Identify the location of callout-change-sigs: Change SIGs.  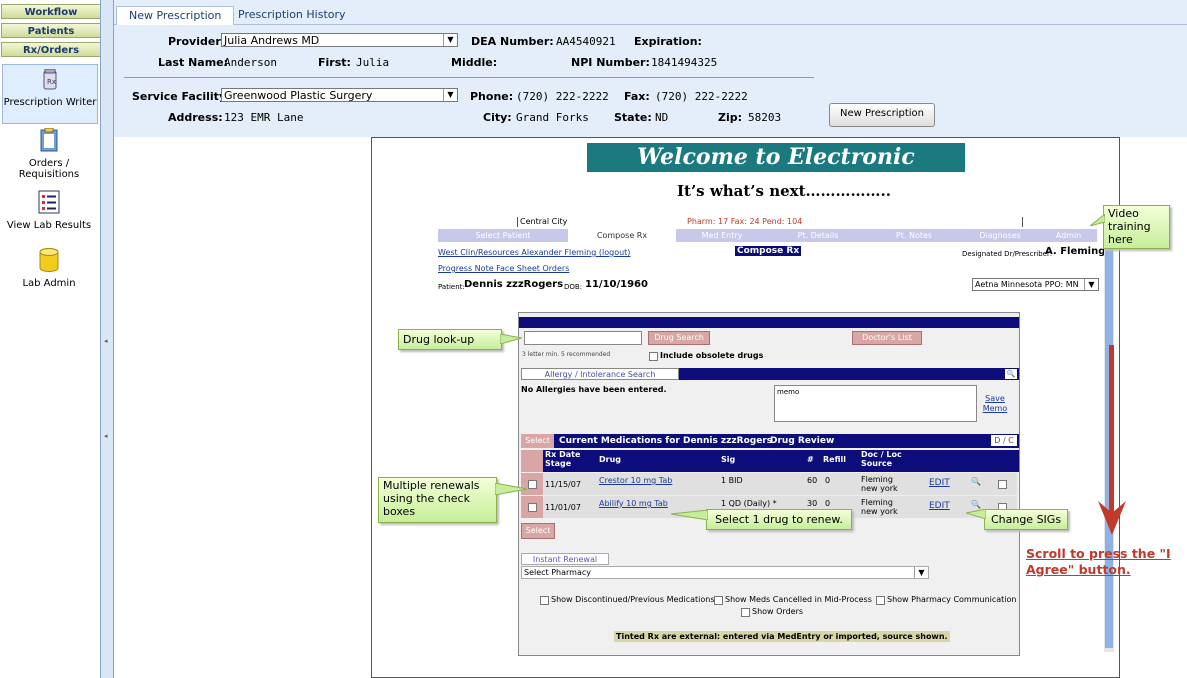
(1026, 519).